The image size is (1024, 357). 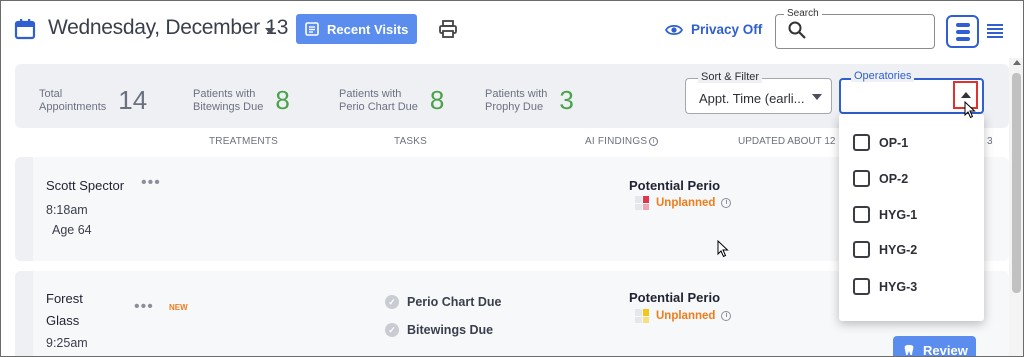 I want to click on print-icon, so click(x=448, y=29).